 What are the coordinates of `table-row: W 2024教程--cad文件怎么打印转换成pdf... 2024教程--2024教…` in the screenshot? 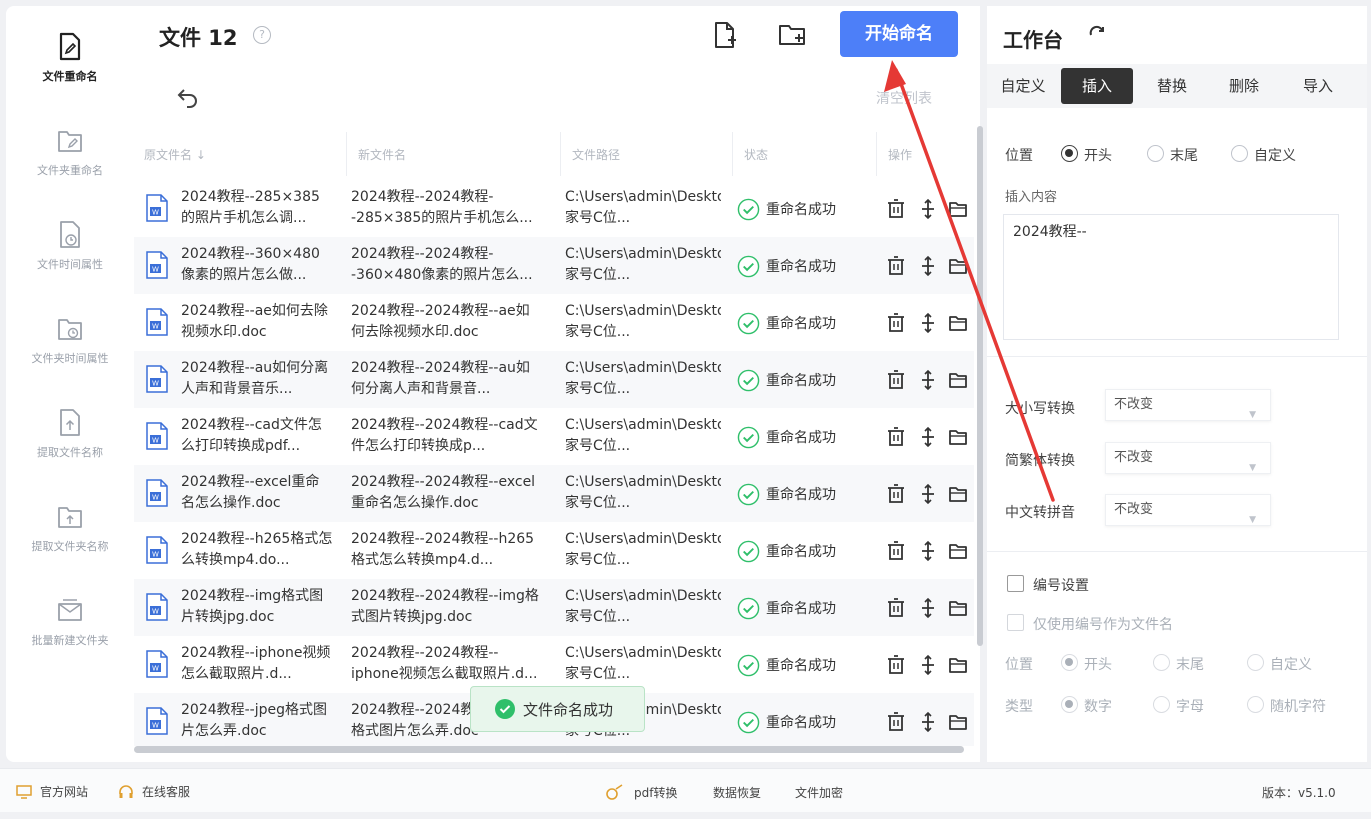 It's located at (554, 436).